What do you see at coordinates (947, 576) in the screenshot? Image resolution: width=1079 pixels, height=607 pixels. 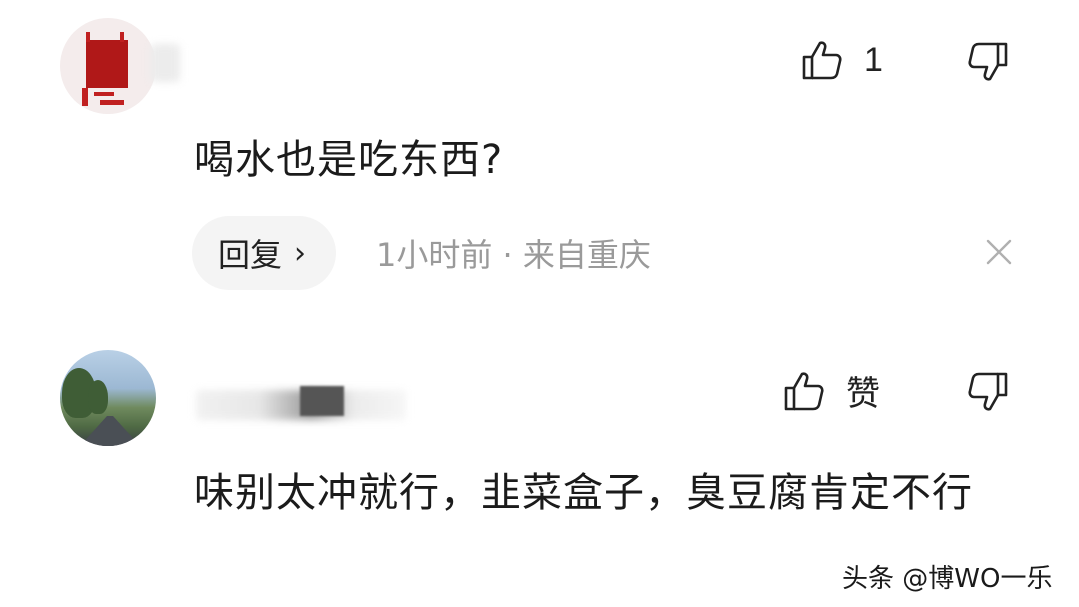 I see `watermark: 头条 @博WO一乐` at bounding box center [947, 576].